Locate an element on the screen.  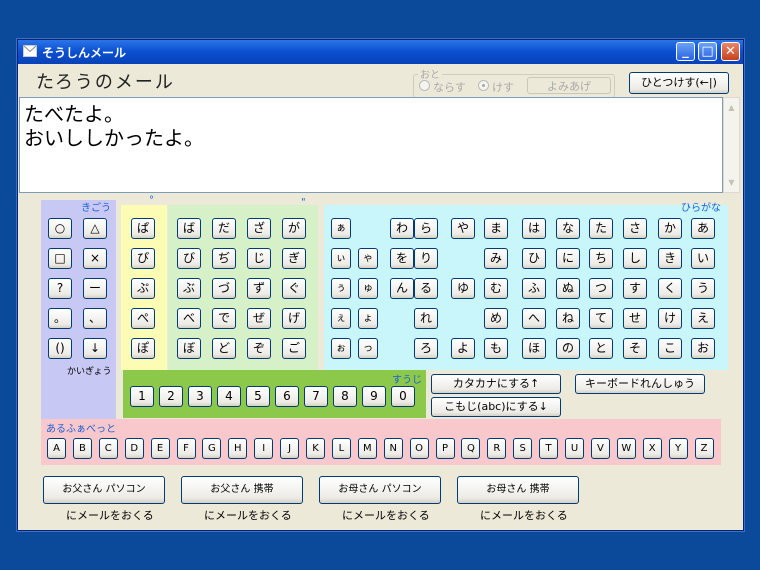
hiragana-key: す is located at coordinates (635, 288).